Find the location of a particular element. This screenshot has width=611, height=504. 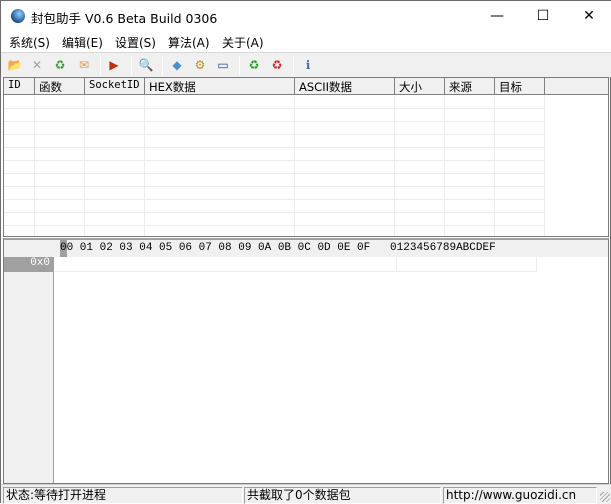

column-ascii-data: ASCII数据 is located at coordinates (345, 86).